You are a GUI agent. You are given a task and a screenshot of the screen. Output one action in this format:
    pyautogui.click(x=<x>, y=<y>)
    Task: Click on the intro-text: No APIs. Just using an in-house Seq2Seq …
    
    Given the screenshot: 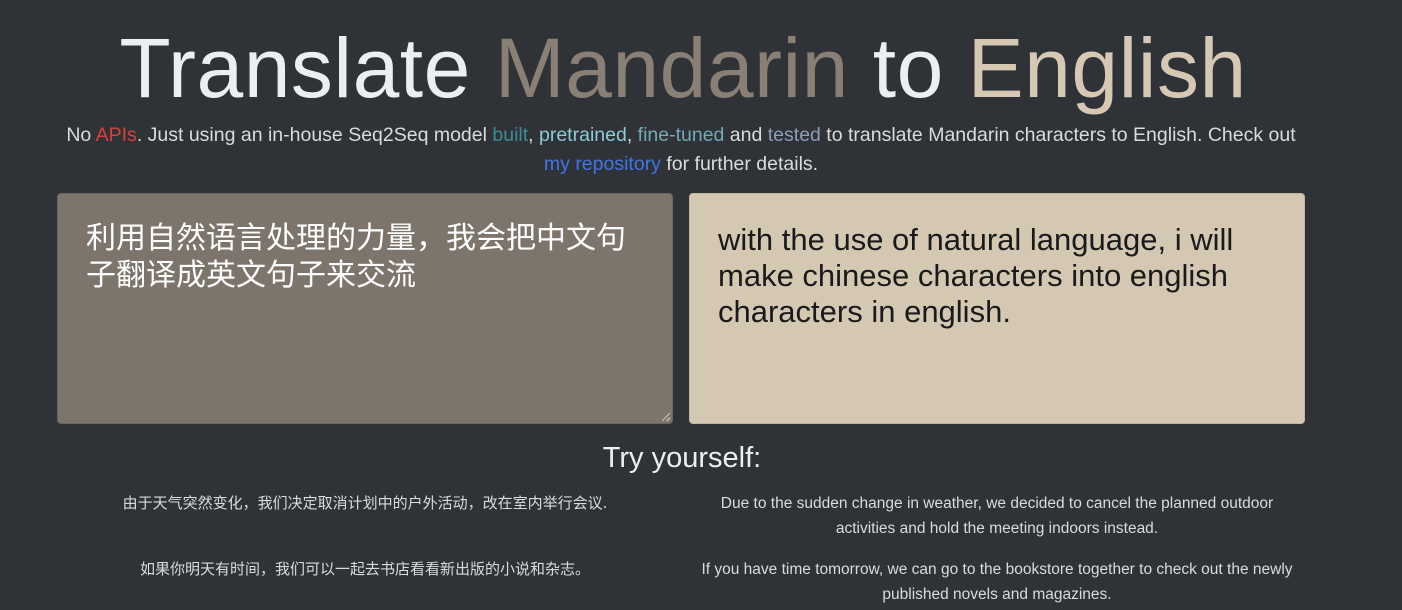 What is the action you would take?
    pyautogui.click(x=681, y=150)
    